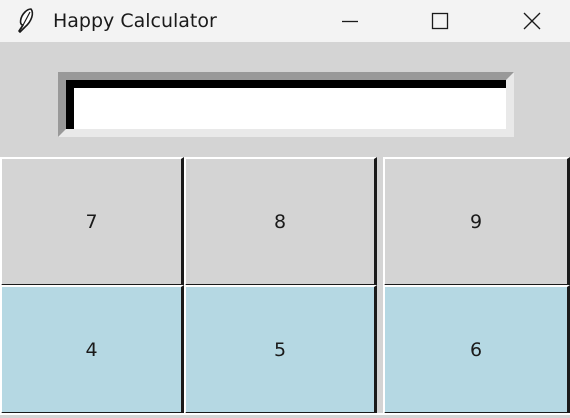  I want to click on display-frame, so click(286, 104).